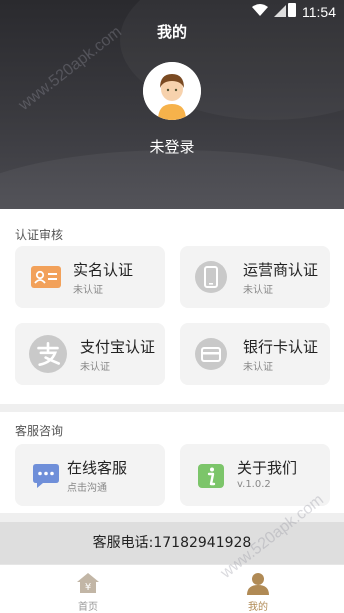 This screenshot has width=344, height=613. I want to click on avatar, so click(172, 91).